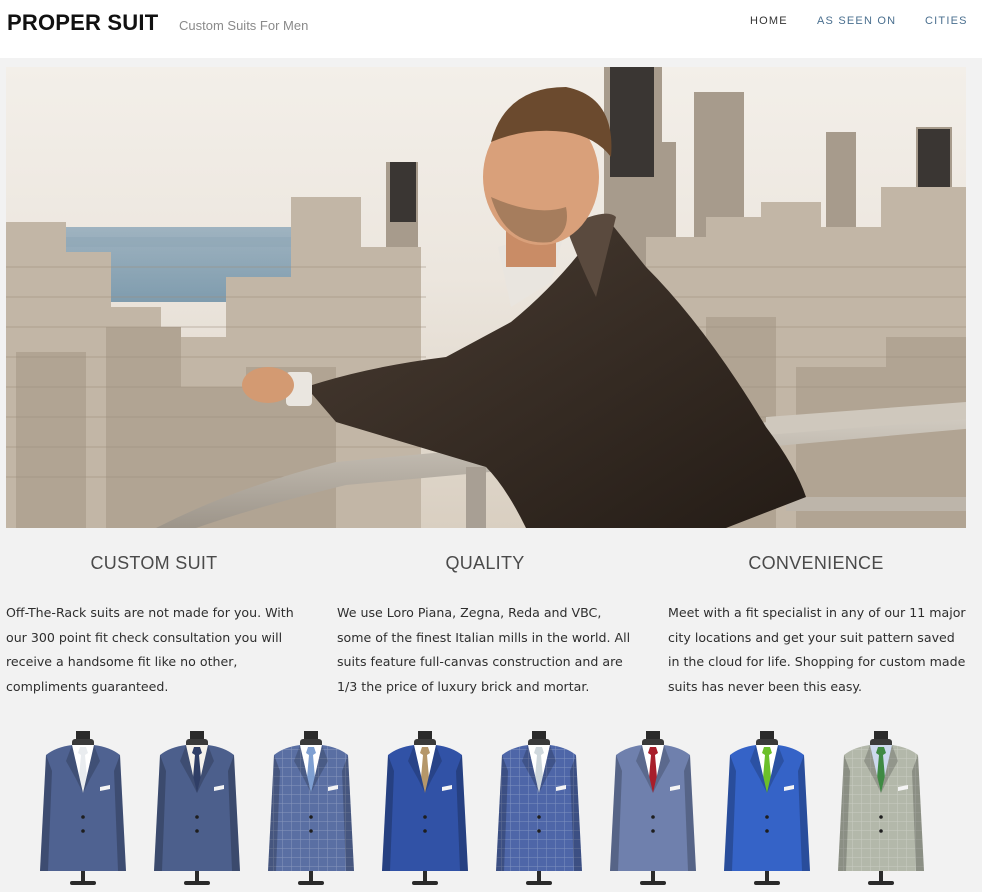  I want to click on feature-title-quality: QUALITY, so click(485, 563).